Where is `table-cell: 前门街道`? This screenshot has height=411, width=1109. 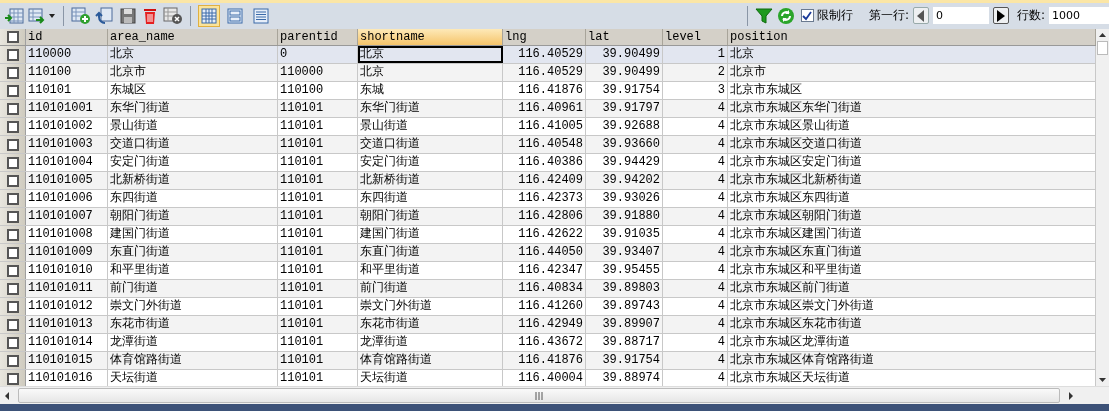
table-cell: 前门街道 is located at coordinates (430, 288).